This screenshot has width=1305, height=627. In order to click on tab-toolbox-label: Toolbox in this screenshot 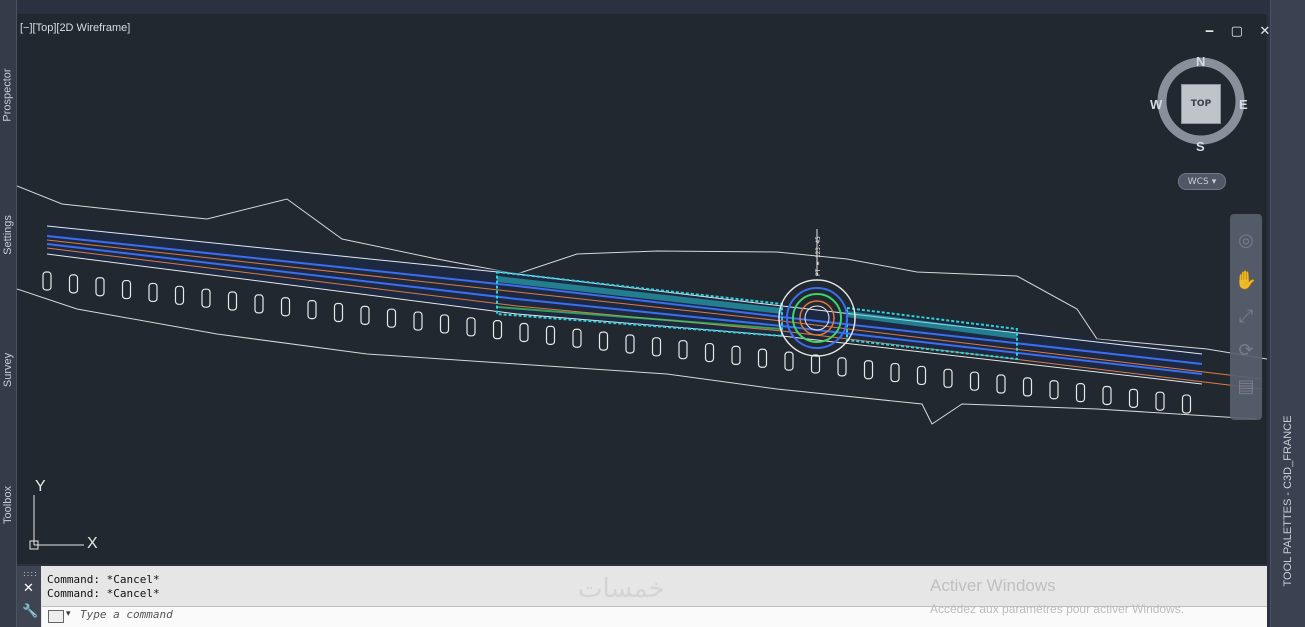, I will do `click(8, 505)`.